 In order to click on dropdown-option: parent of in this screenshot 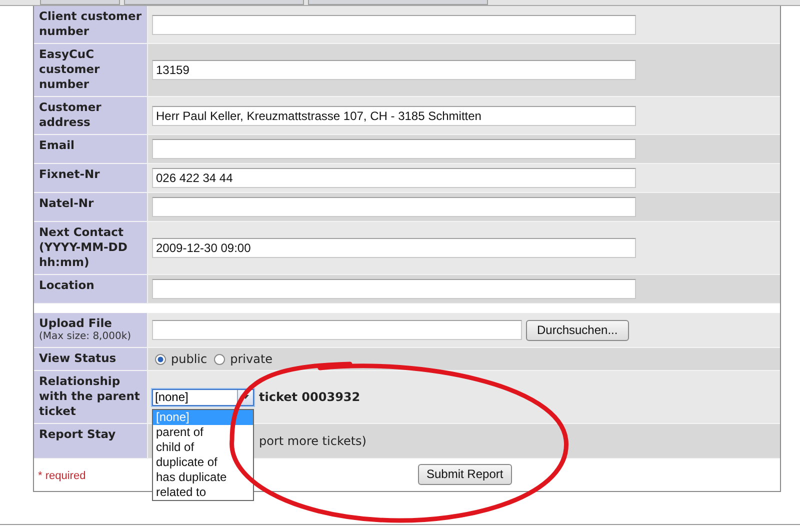, I will do `click(203, 432)`.